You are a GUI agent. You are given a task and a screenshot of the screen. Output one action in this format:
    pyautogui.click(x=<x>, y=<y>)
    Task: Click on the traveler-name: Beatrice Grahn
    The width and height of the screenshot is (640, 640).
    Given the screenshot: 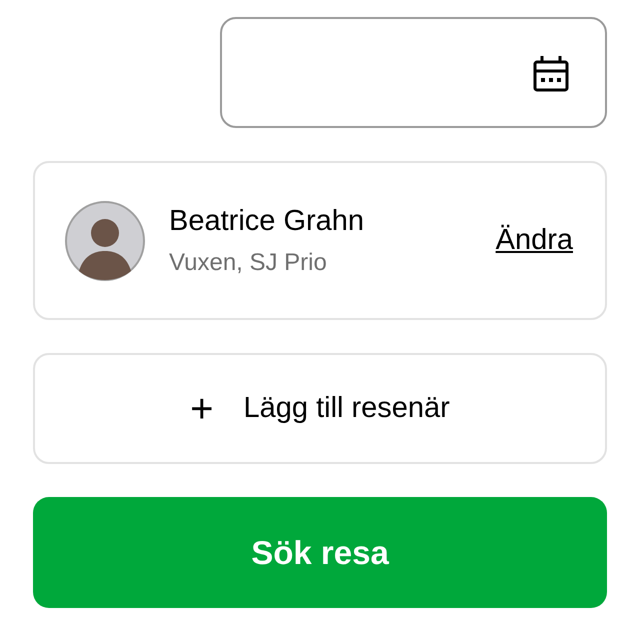 What is the action you would take?
    pyautogui.click(x=267, y=222)
    